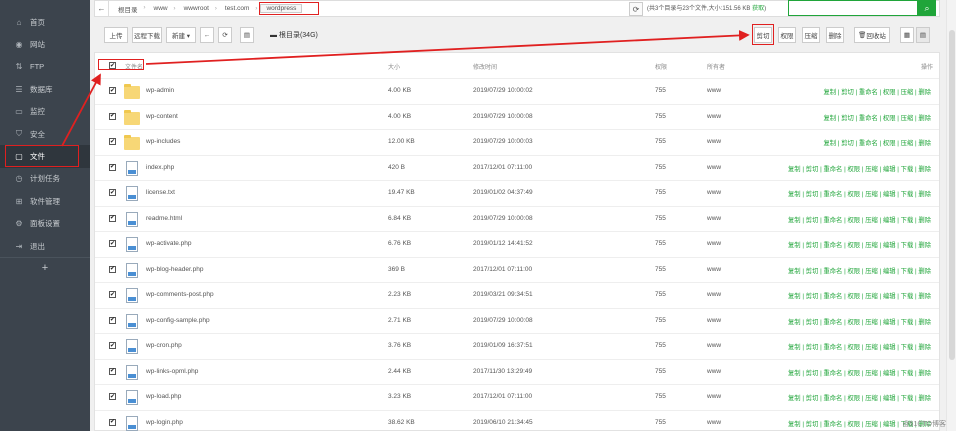 The image size is (956, 431). Describe the element at coordinates (45, 134) in the screenshot. I see `sidebar-item-5: ⛉ 安全` at that location.